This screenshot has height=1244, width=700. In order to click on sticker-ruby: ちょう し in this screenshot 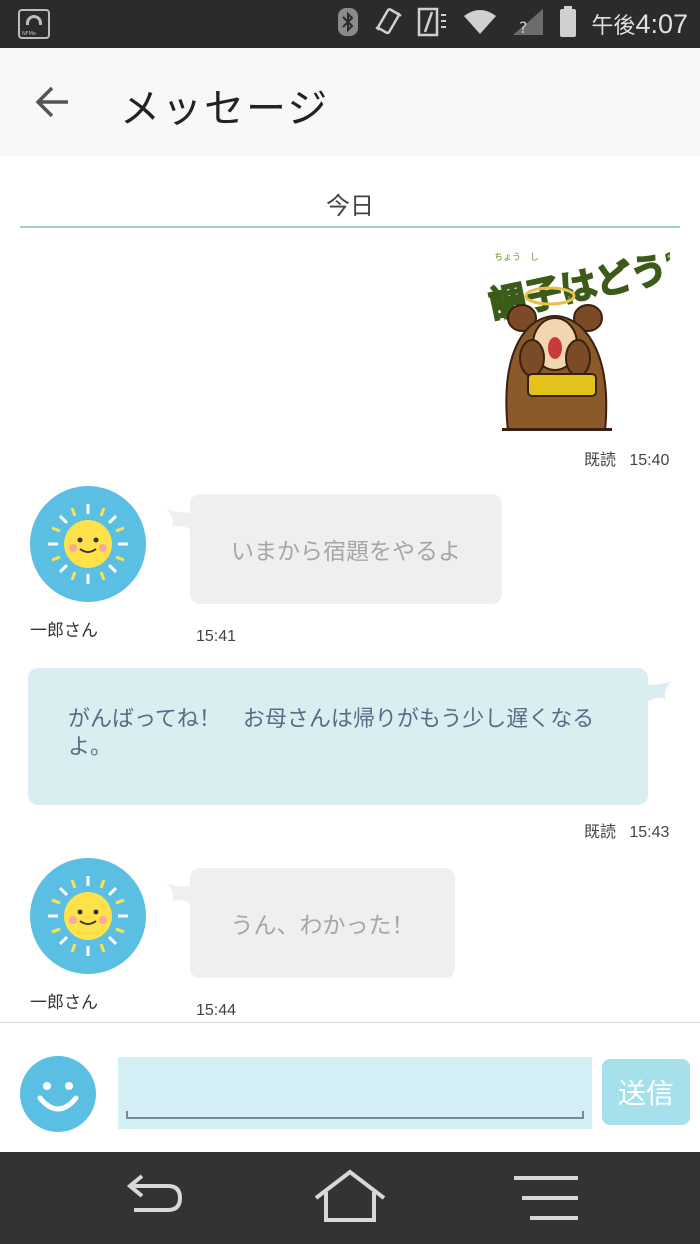, I will do `click(516, 257)`.